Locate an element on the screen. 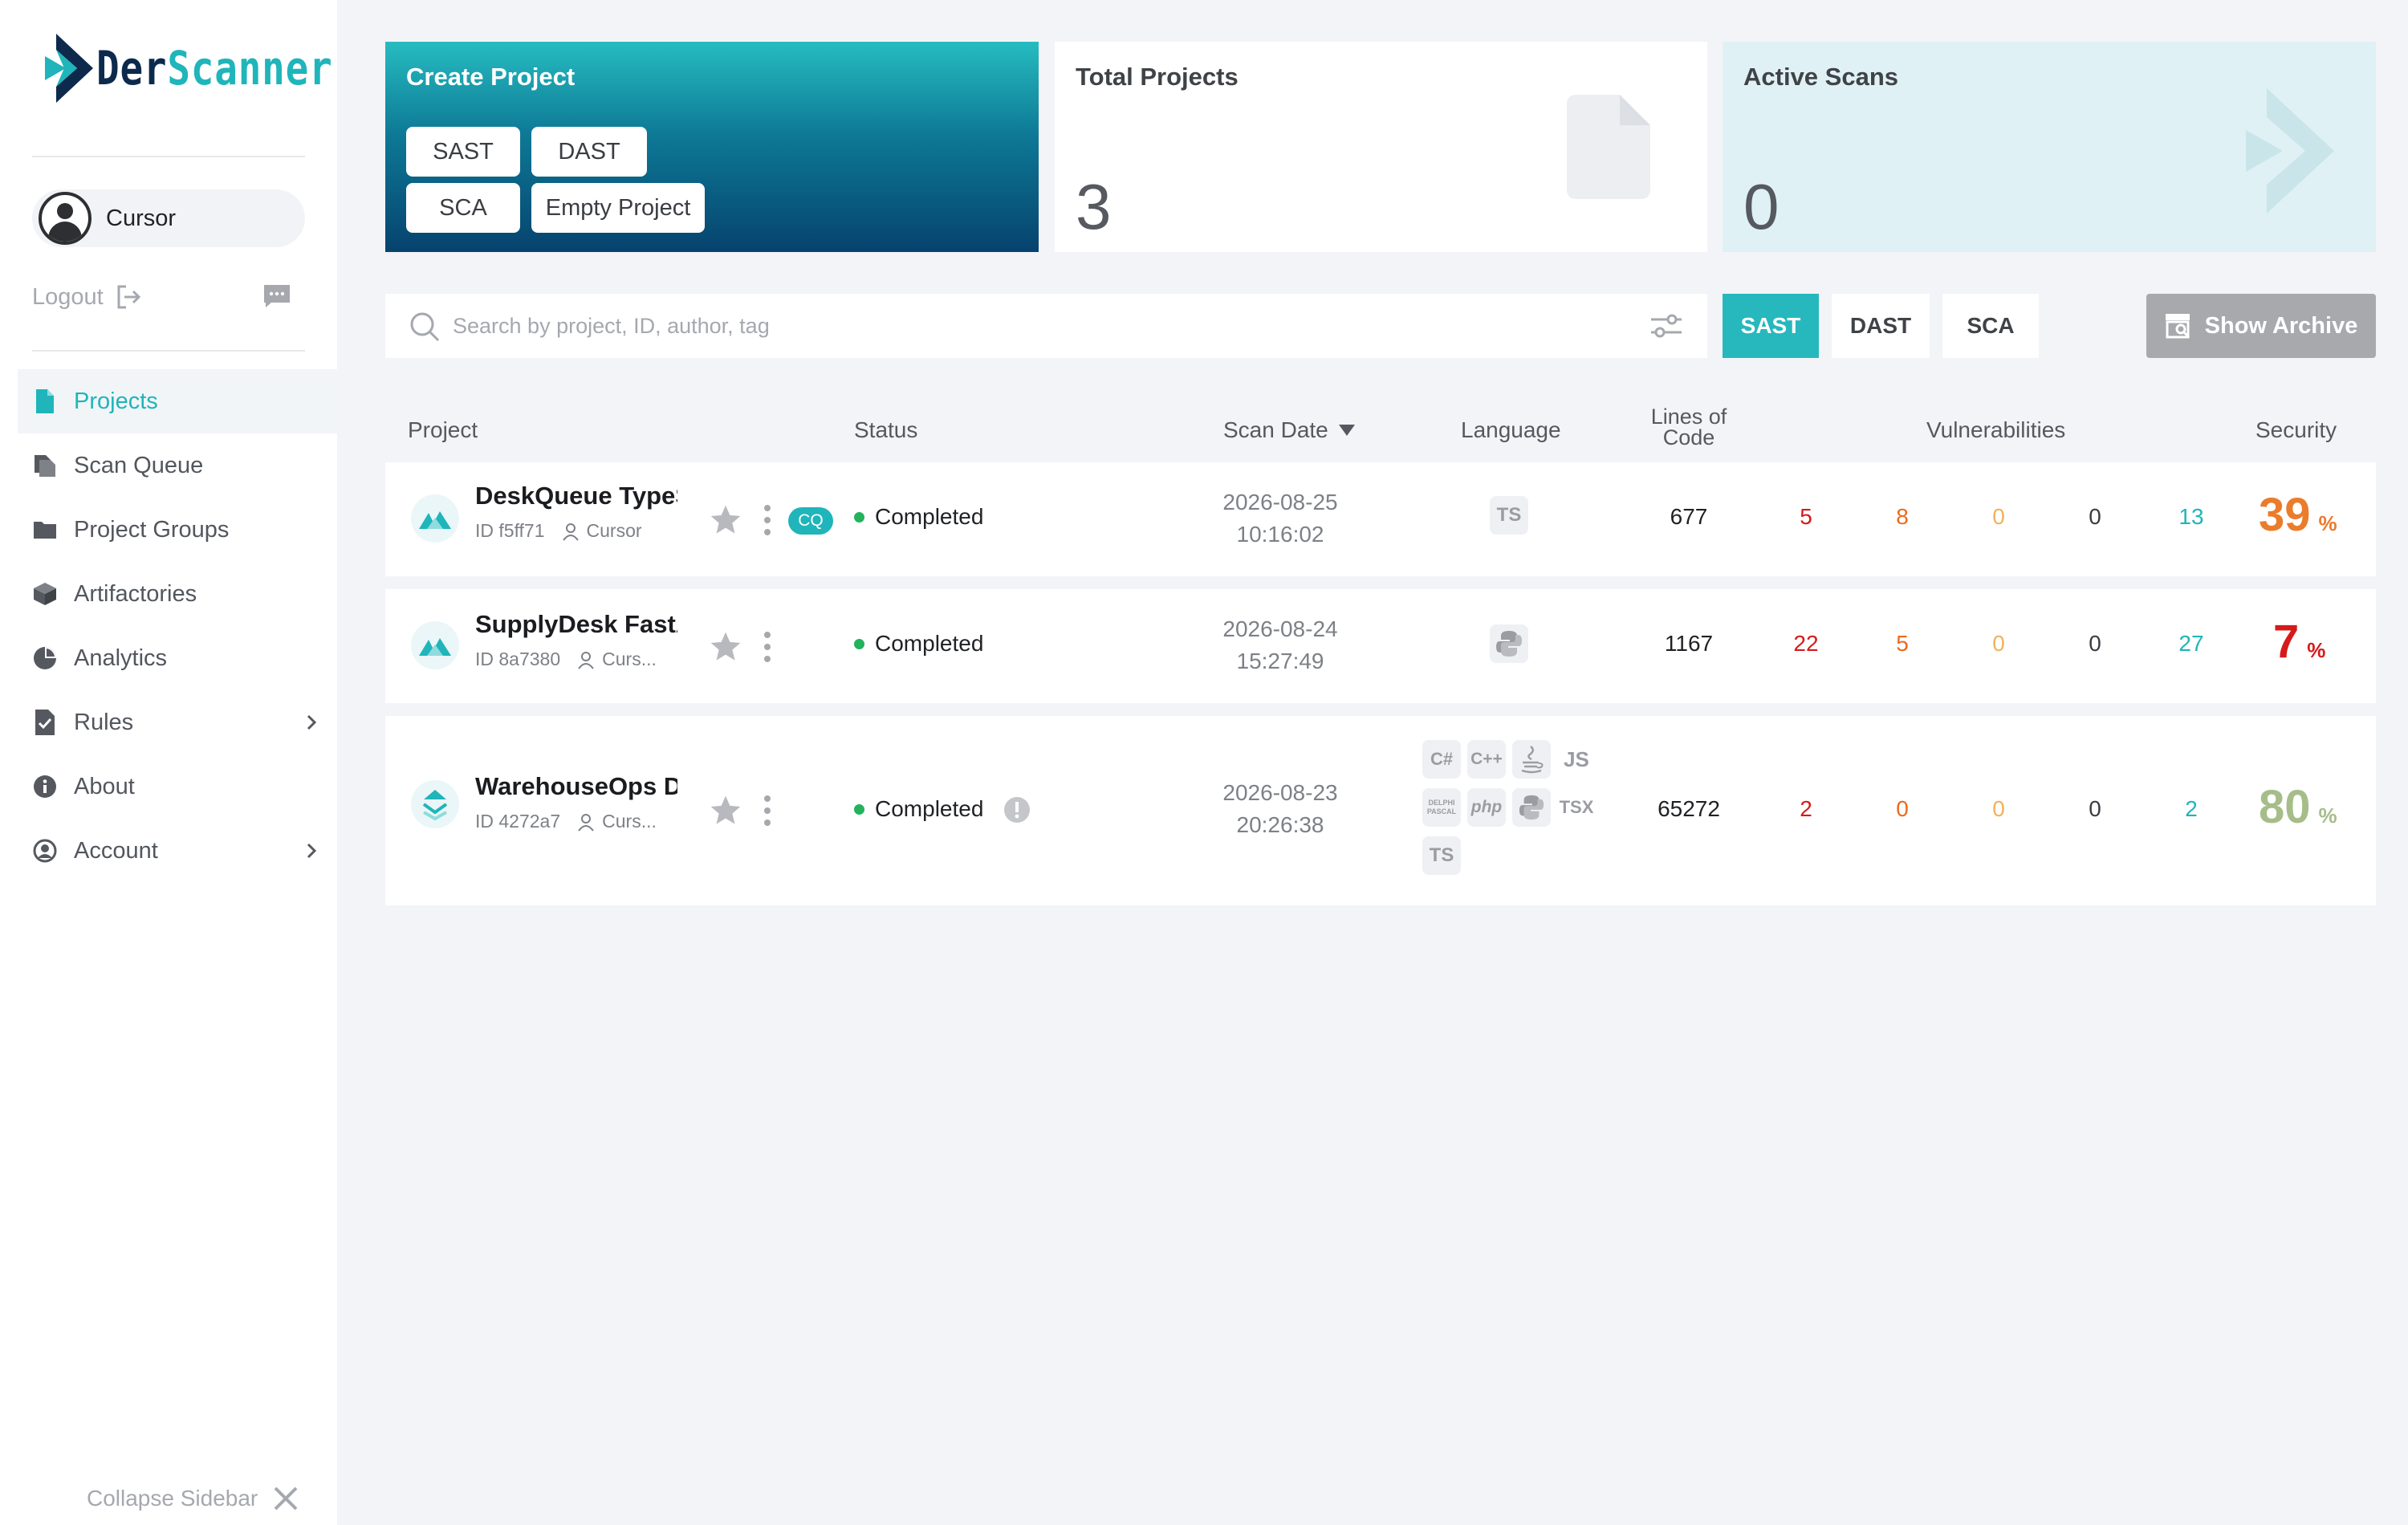 This screenshot has height=1525, width=2408. project-avatar-icon is located at coordinates (435, 518).